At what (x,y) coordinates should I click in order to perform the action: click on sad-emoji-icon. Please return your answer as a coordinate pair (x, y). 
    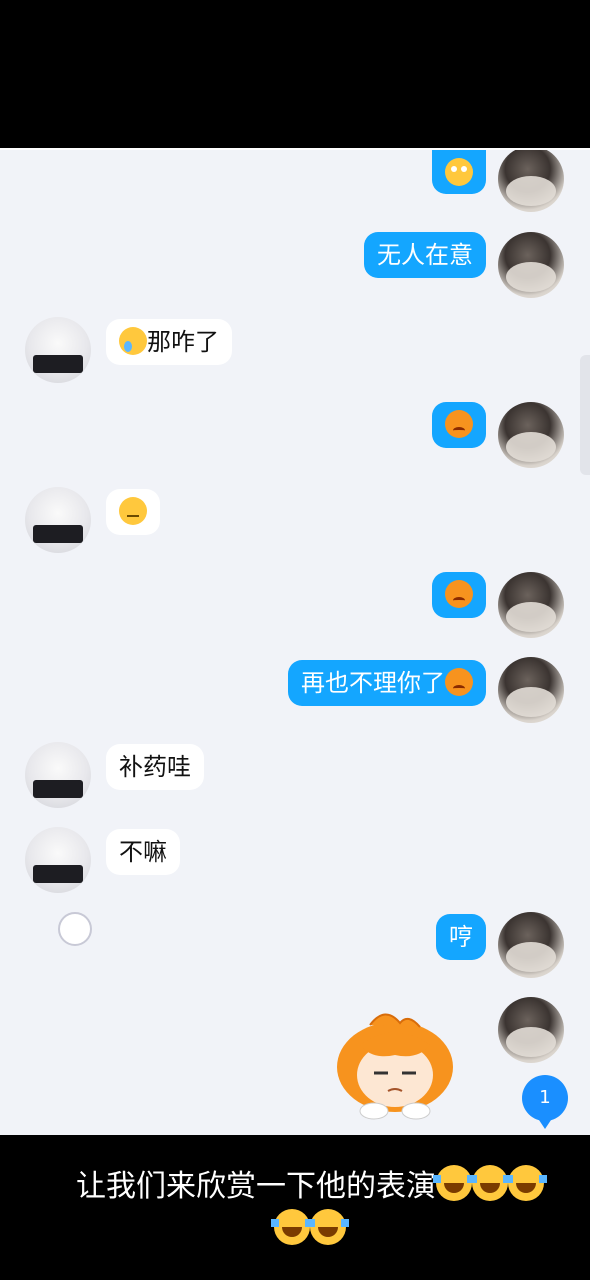
    Looking at the image, I should click on (133, 341).